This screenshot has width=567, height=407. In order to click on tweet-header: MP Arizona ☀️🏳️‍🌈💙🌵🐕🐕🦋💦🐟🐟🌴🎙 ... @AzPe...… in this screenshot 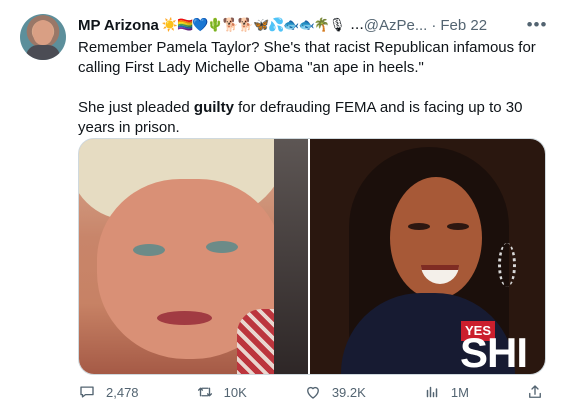, I will do `click(313, 25)`.